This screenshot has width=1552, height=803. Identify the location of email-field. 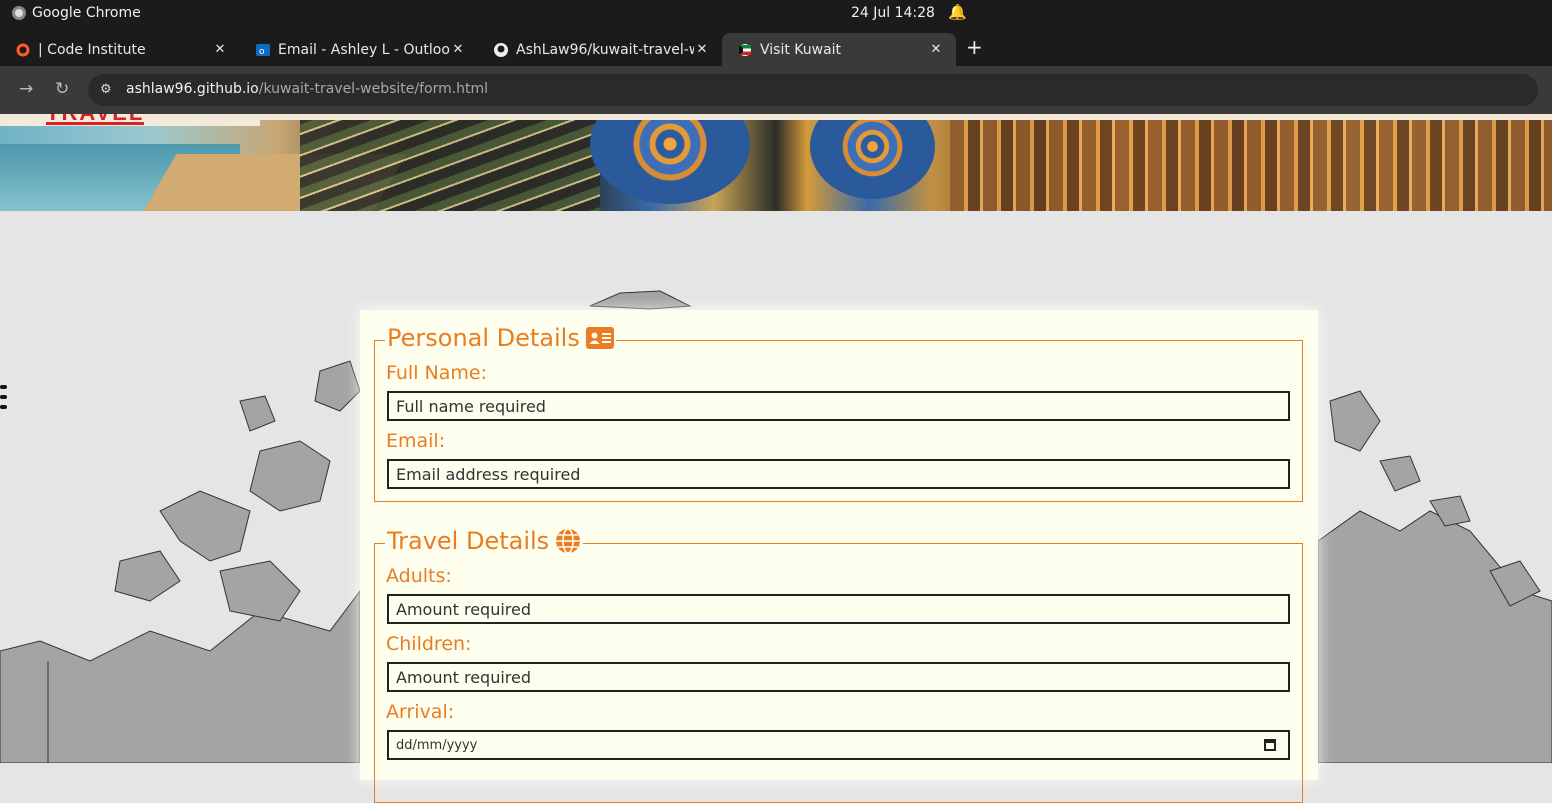
(838, 474).